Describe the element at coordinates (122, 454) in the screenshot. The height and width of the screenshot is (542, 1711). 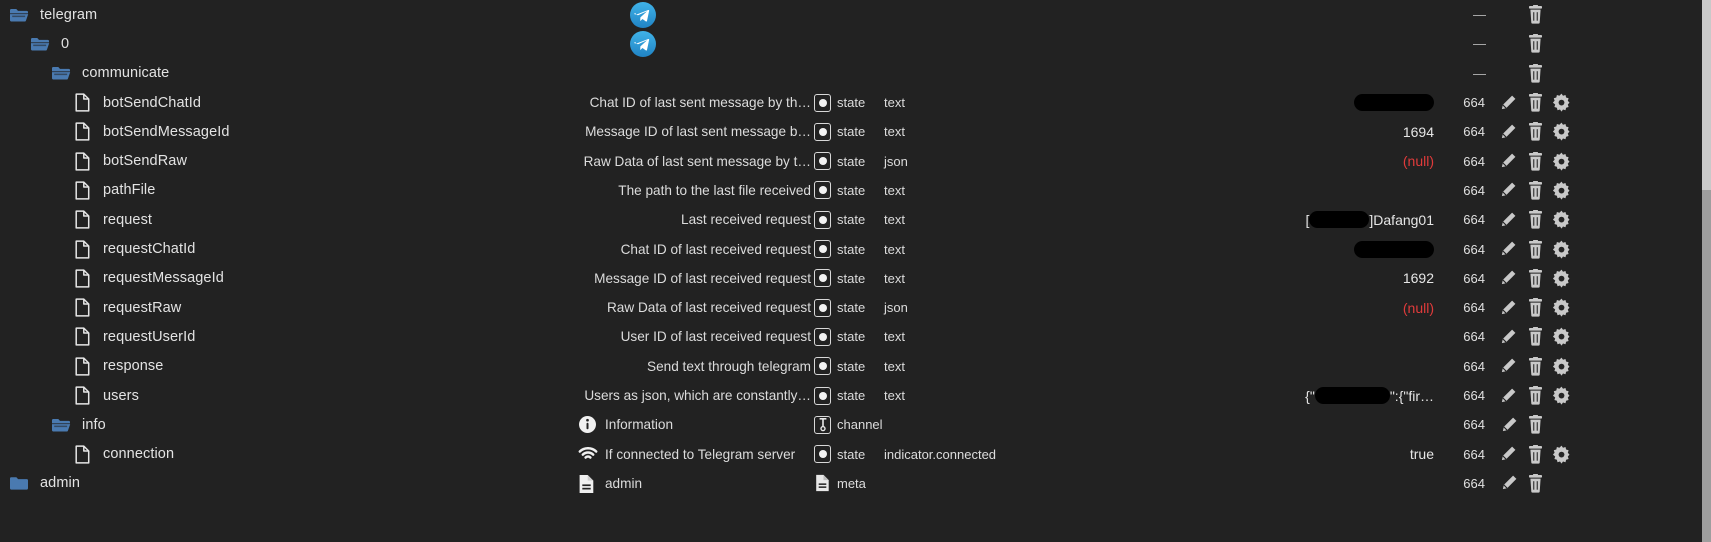
I see `tree-node-connection: connection` at that location.